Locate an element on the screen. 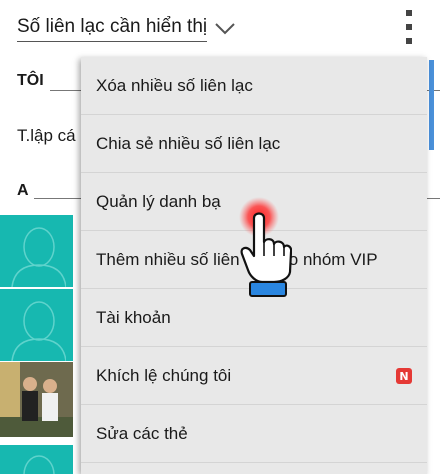  menu-item-label: Tài khoản is located at coordinates (133, 317).